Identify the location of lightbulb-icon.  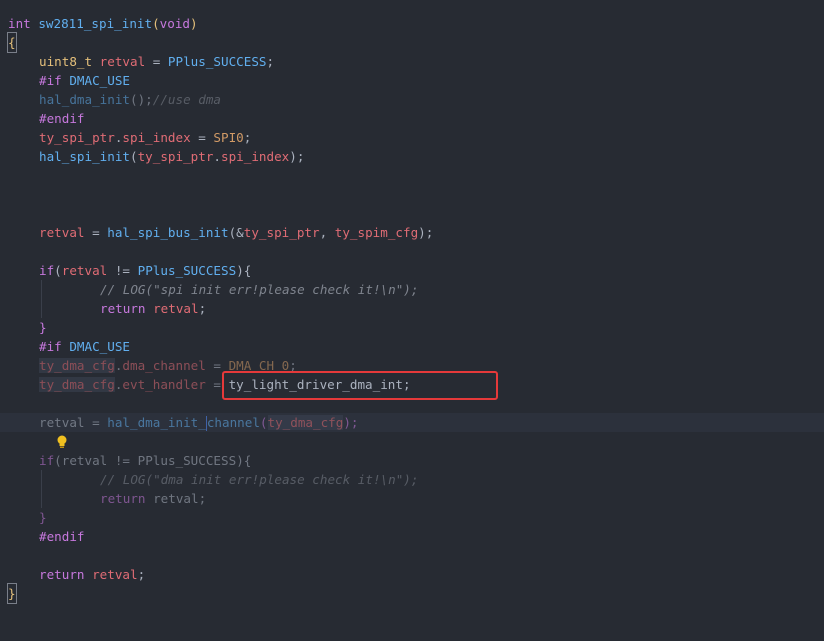
(38, 432).